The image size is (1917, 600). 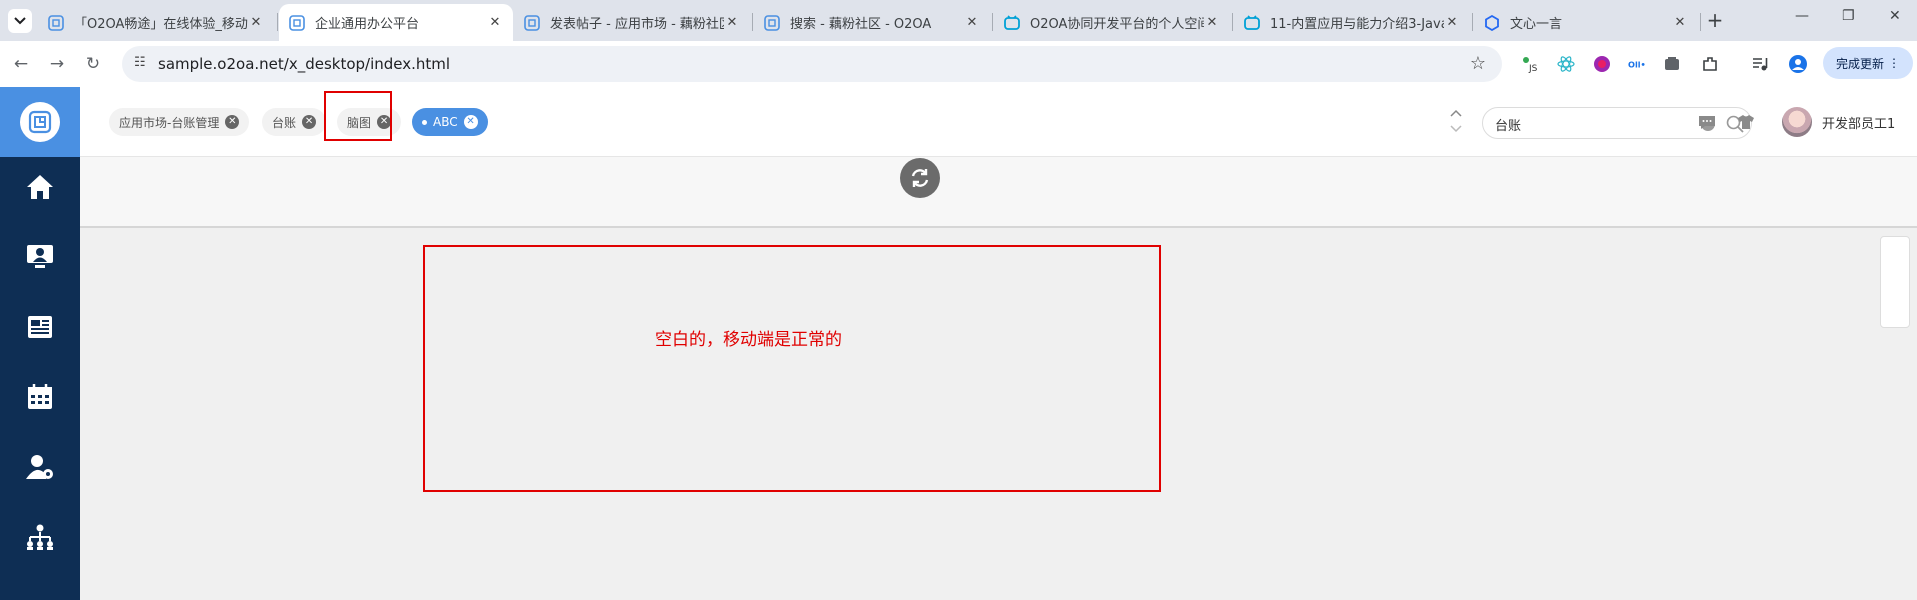 What do you see at coordinates (445, 122) in the screenshot?
I see `chip-label: ABC` at bounding box center [445, 122].